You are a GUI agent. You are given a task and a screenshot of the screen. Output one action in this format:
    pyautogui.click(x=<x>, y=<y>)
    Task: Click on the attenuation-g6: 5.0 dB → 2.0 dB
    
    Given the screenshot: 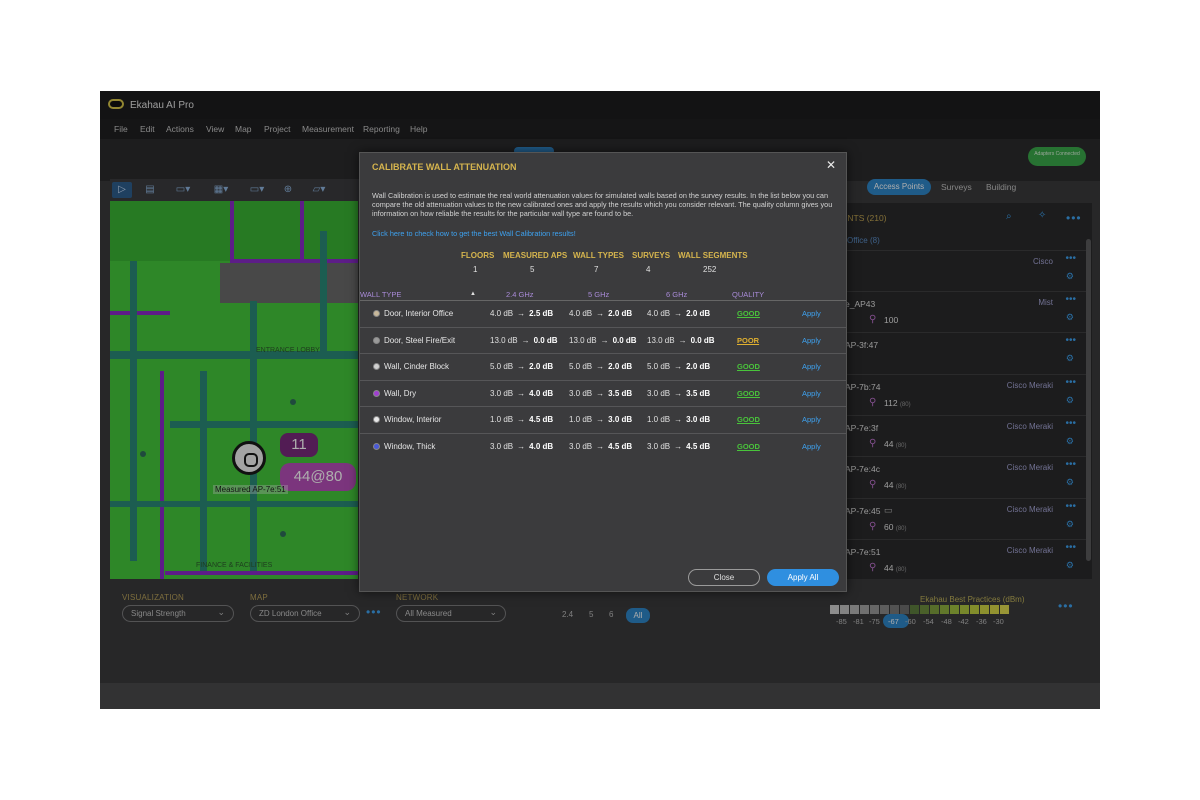 What is the action you would take?
    pyautogui.click(x=679, y=366)
    